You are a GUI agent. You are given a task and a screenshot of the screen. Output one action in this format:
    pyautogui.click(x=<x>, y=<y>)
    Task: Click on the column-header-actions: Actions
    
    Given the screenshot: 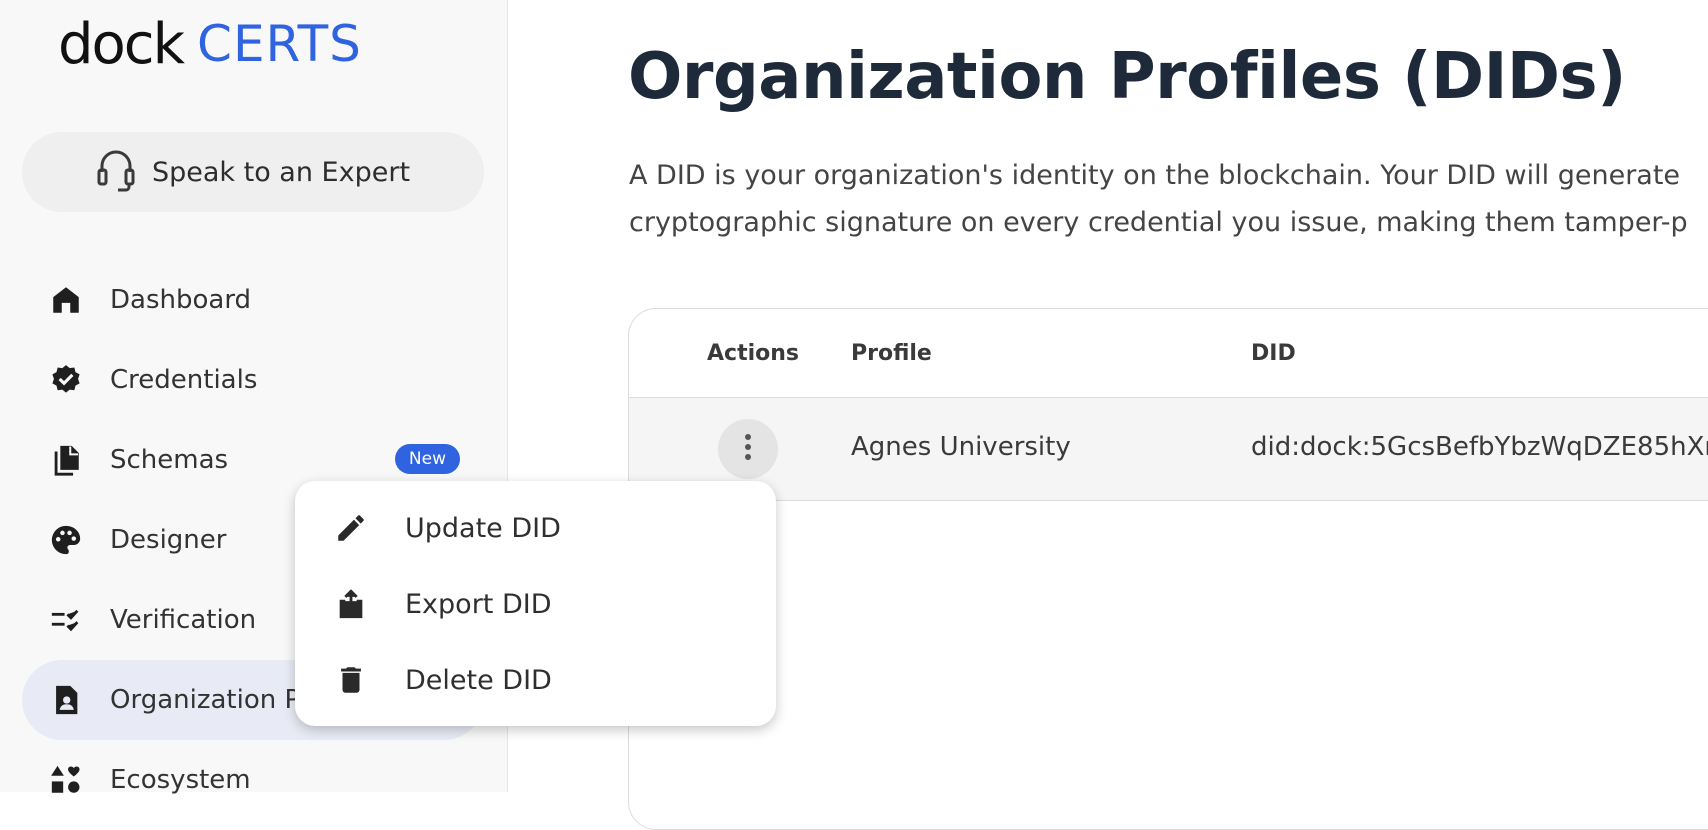 What is the action you would take?
    pyautogui.click(x=753, y=353)
    